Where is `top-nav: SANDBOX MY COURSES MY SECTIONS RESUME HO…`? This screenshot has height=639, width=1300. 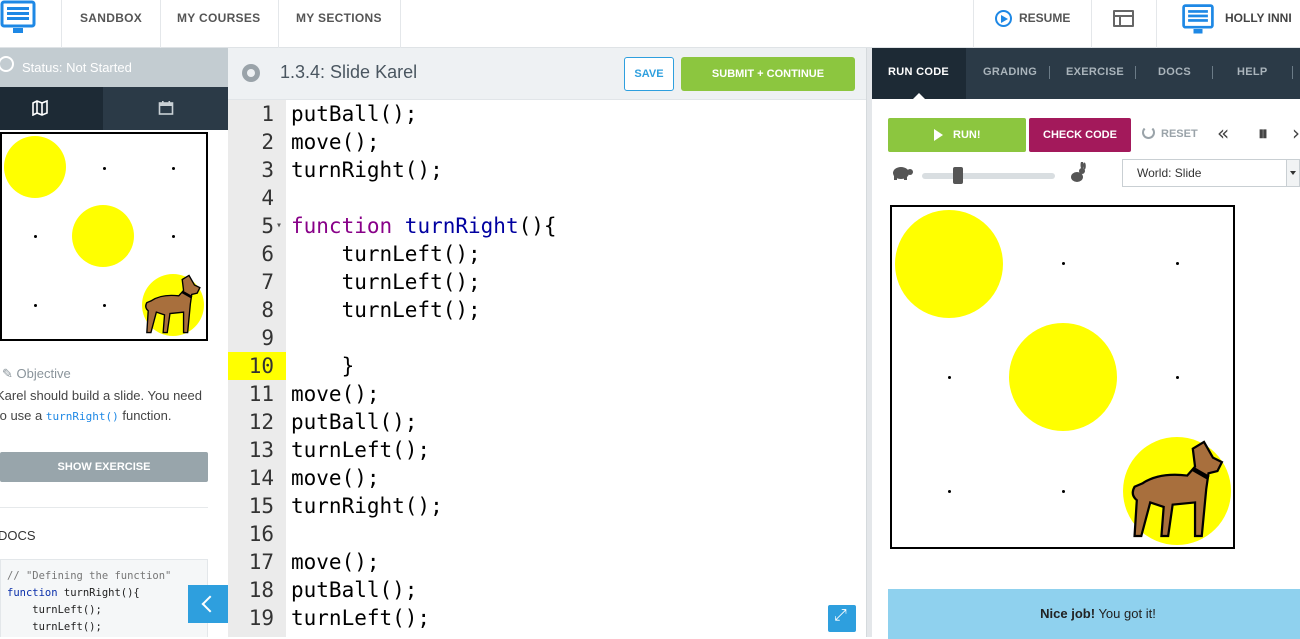
top-nav: SANDBOX MY COURSES MY SECTIONS RESUME HO… is located at coordinates (650, 24).